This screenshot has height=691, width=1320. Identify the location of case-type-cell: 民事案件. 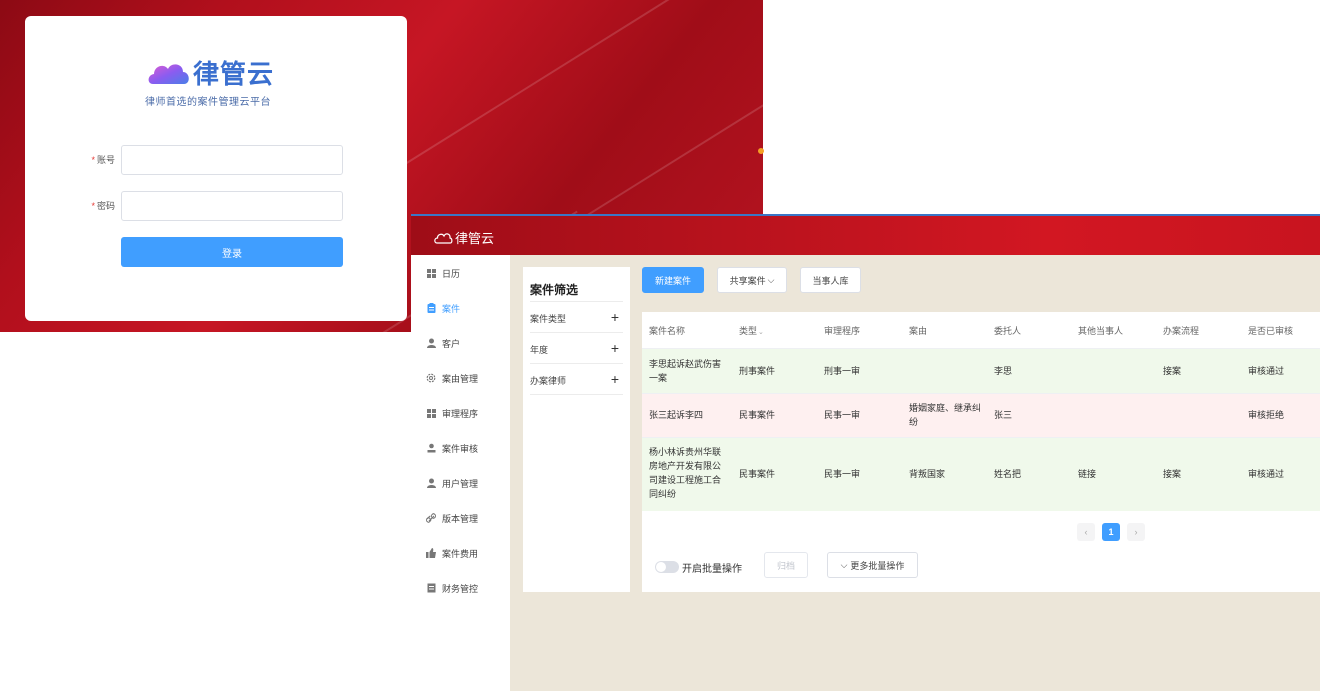
(757, 415).